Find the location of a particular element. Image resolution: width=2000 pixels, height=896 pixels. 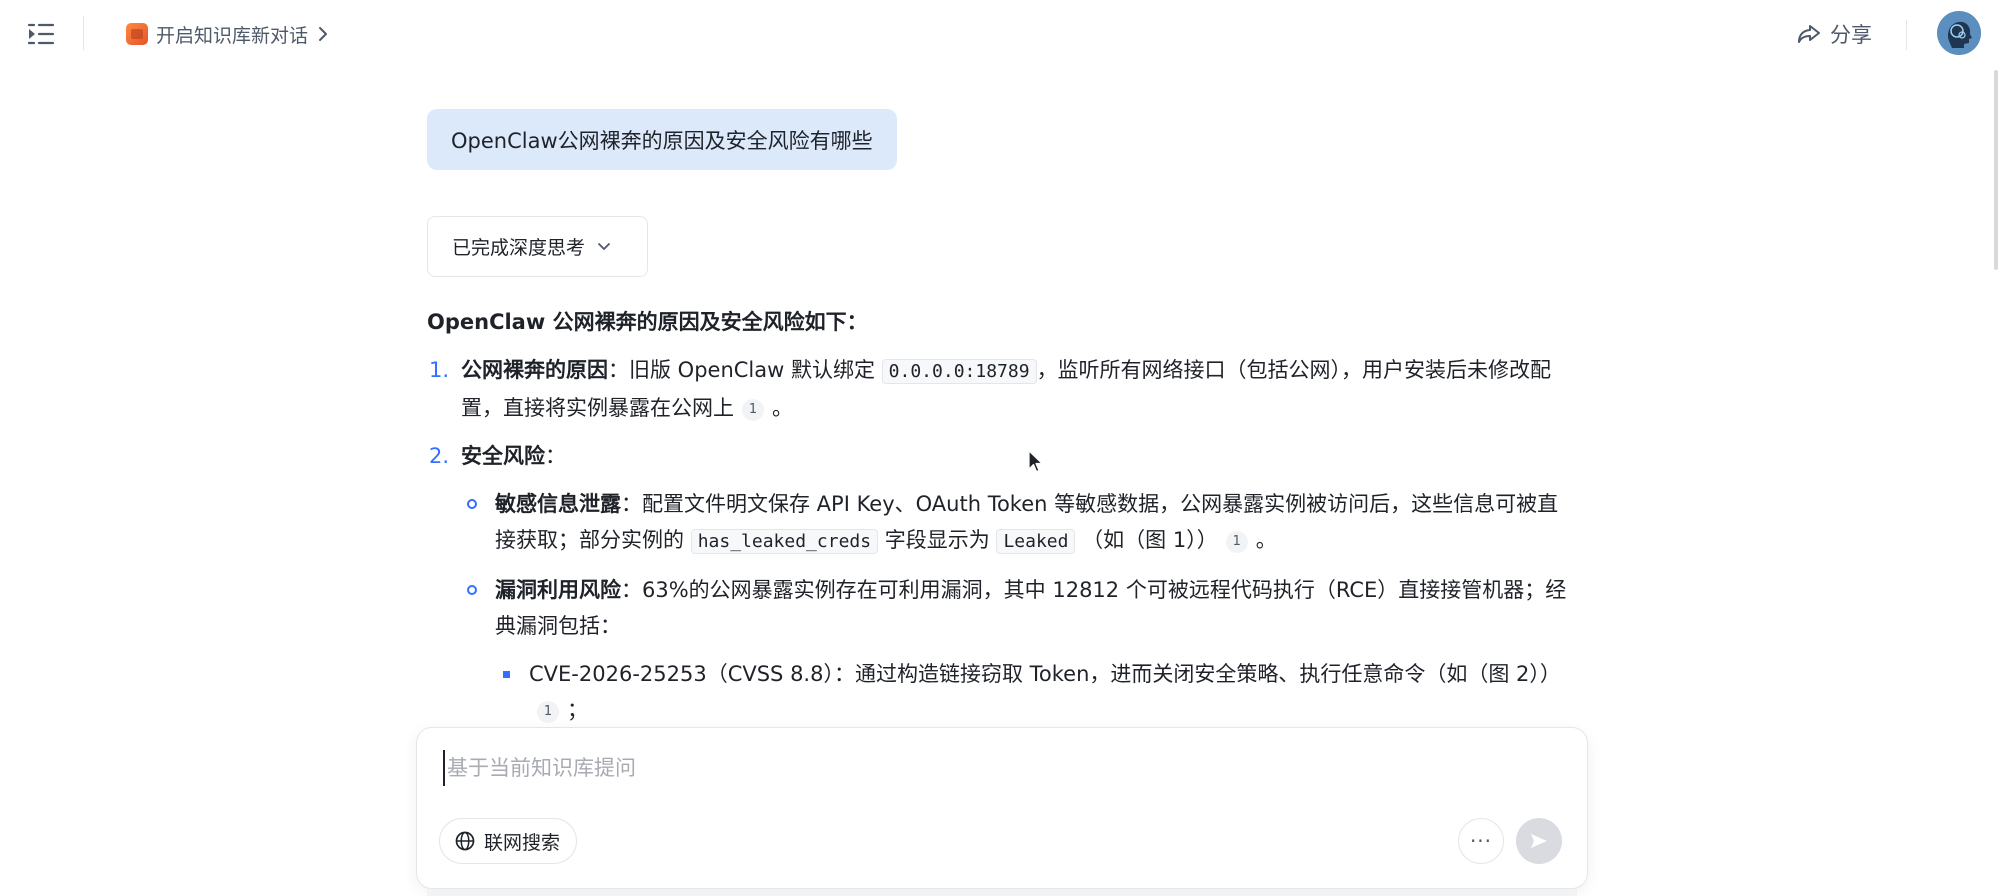

sub-end: 。 is located at coordinates (1266, 540).